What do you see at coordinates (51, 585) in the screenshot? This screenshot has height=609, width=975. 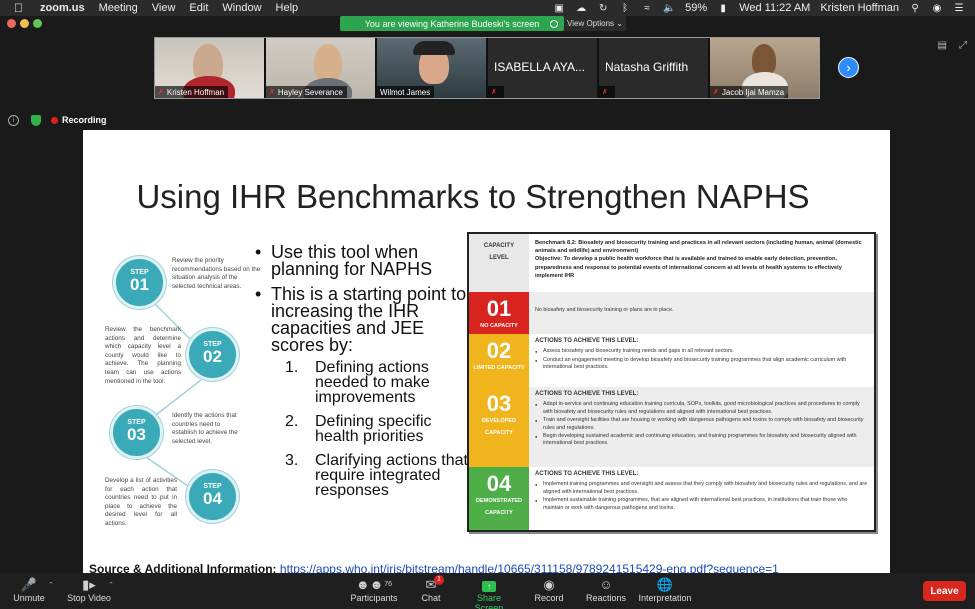 I see `audio-options-caret-icon: ⌃` at bounding box center [51, 585].